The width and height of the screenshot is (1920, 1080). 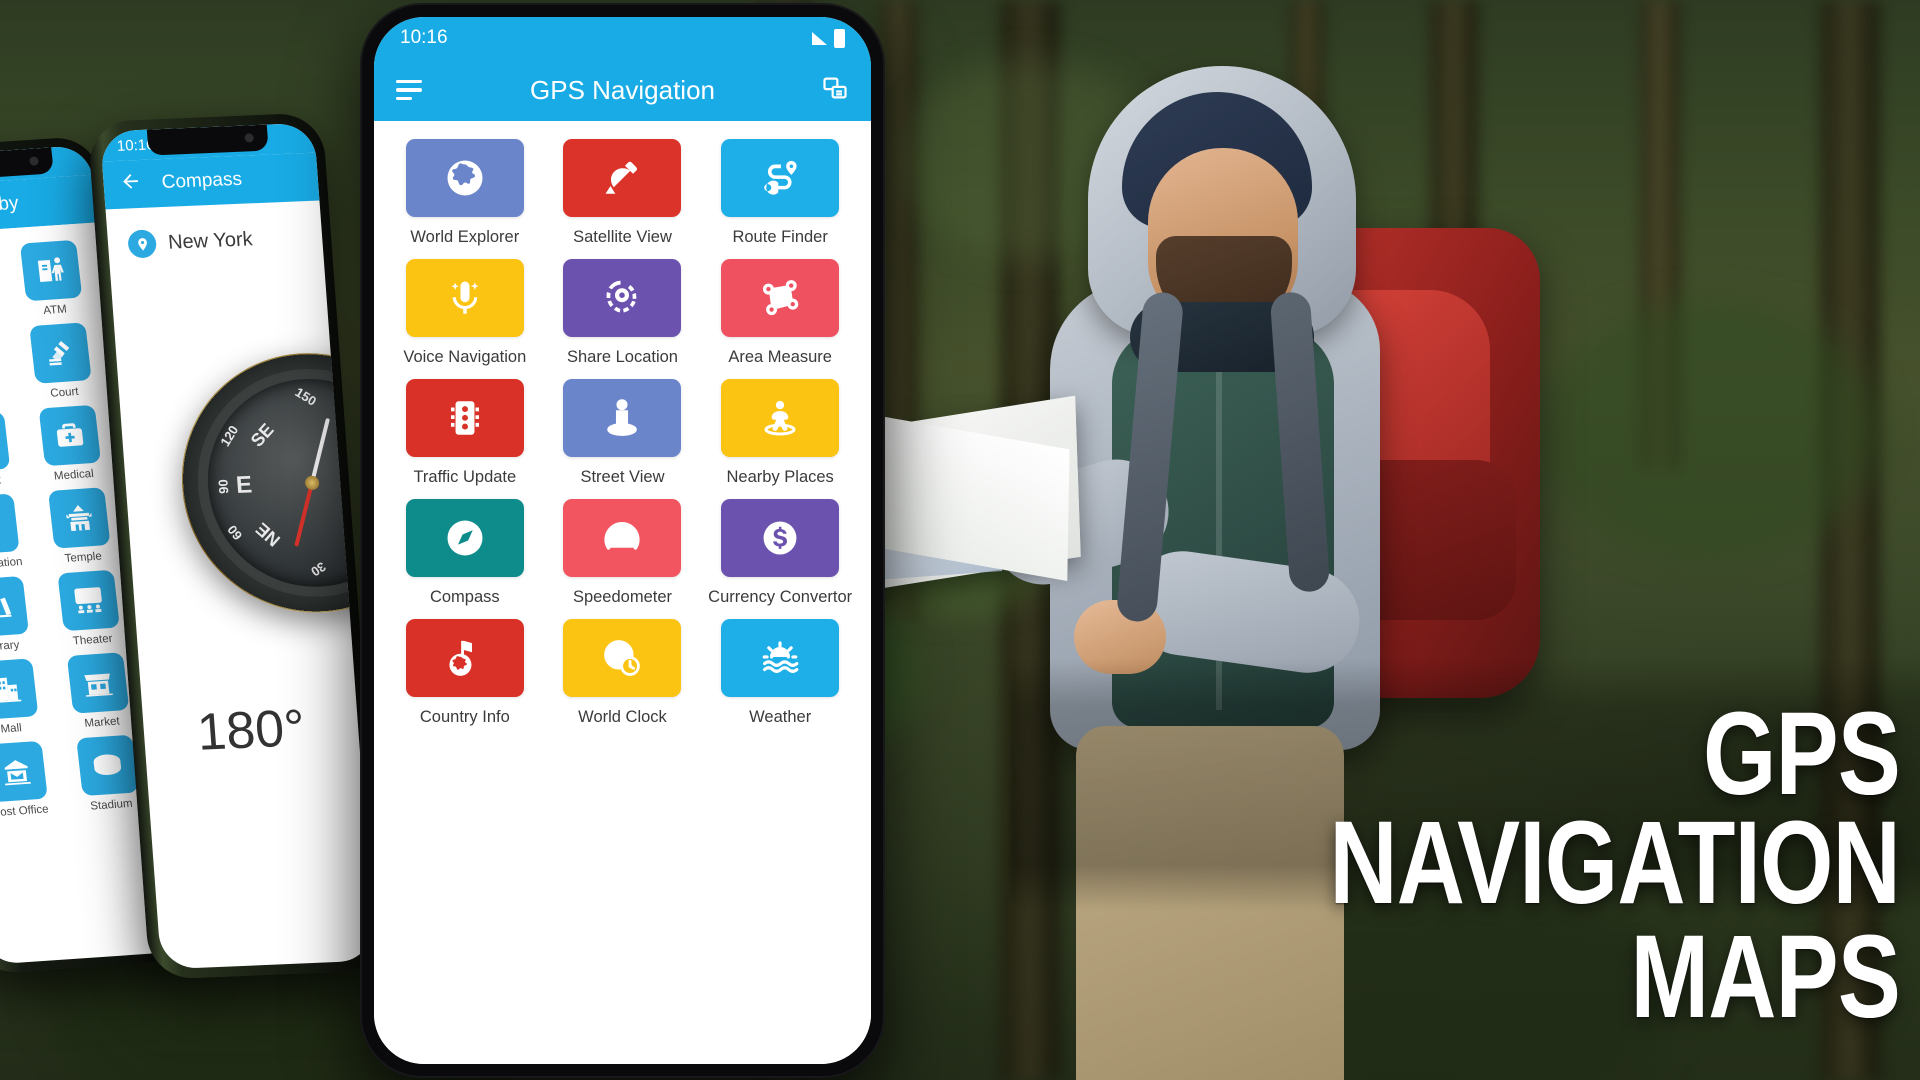 What do you see at coordinates (1765, 977) in the screenshot?
I see `title-line-2: MAPS` at bounding box center [1765, 977].